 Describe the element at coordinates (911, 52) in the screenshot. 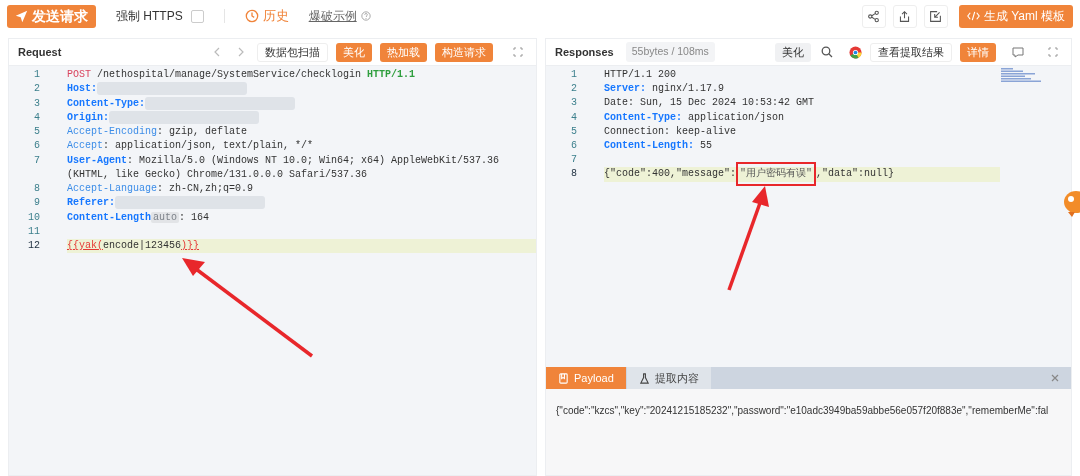

I see `toolbar-button: 查看提取结果` at that location.